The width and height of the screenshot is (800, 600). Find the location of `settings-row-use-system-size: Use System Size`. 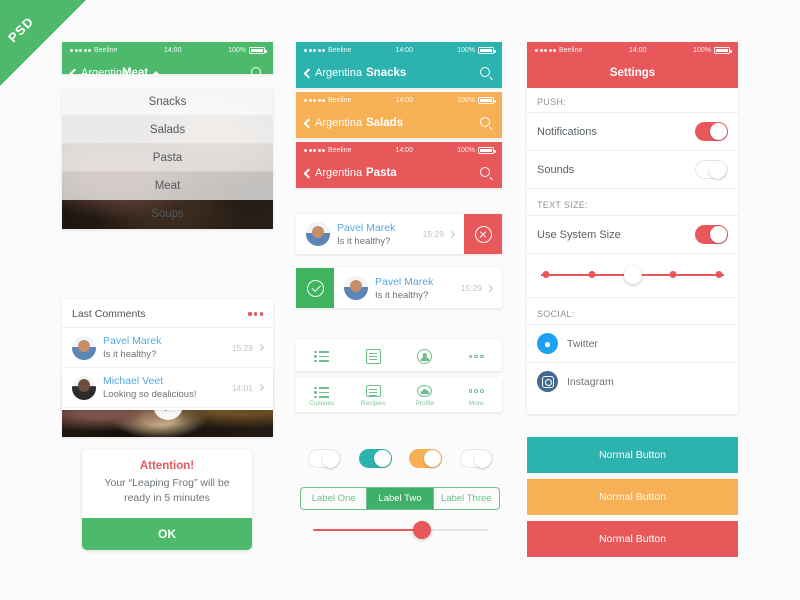

settings-row-use-system-size: Use System Size is located at coordinates (632, 234).